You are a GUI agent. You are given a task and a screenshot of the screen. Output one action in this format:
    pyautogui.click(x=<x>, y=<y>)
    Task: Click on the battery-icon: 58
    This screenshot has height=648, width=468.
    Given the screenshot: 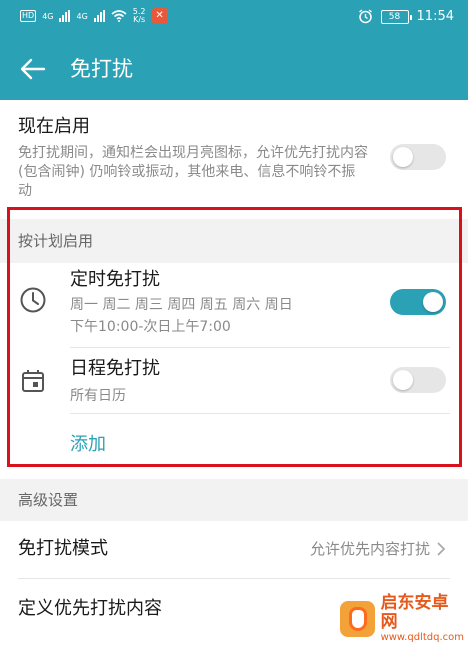 What is the action you would take?
    pyautogui.click(x=396, y=16)
    